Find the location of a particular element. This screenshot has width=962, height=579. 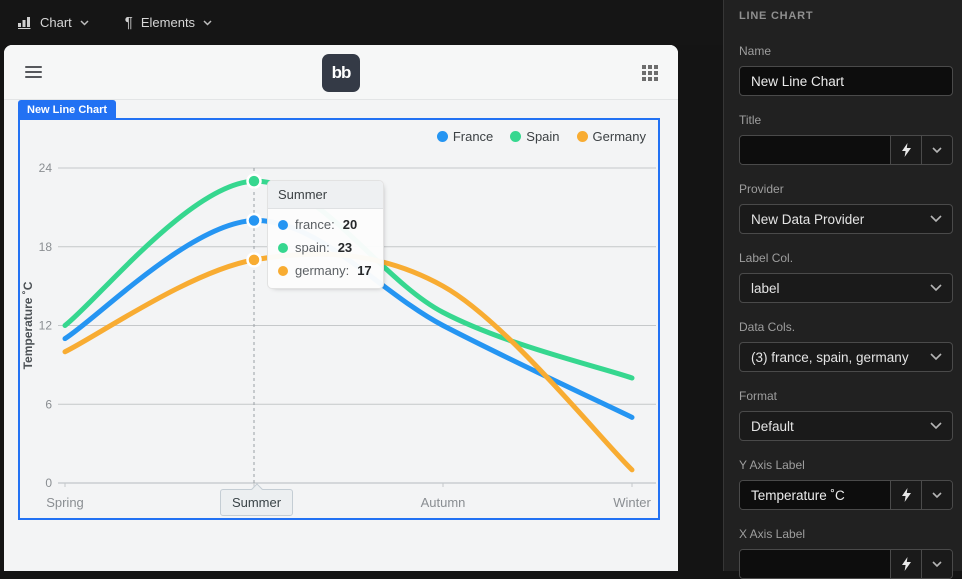

provider-field-label: Provider is located at coordinates (761, 189).